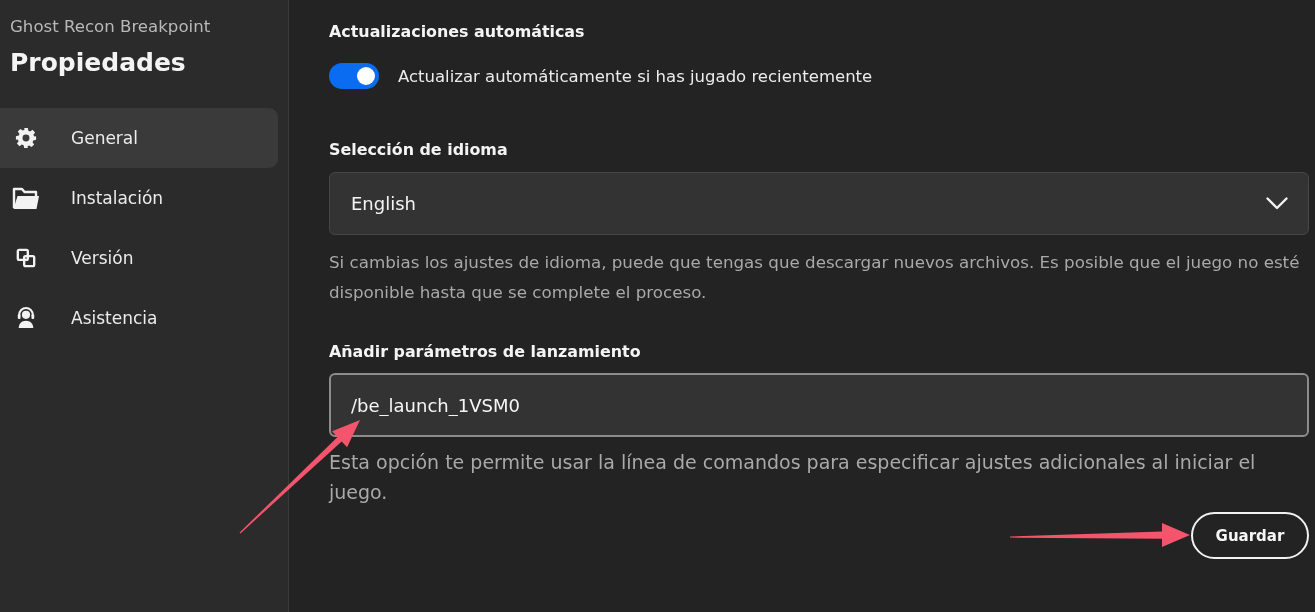  Describe the element at coordinates (635, 76) in the screenshot. I see `toggle-label: Actualizar automáticamente si has jugado recientemente` at that location.